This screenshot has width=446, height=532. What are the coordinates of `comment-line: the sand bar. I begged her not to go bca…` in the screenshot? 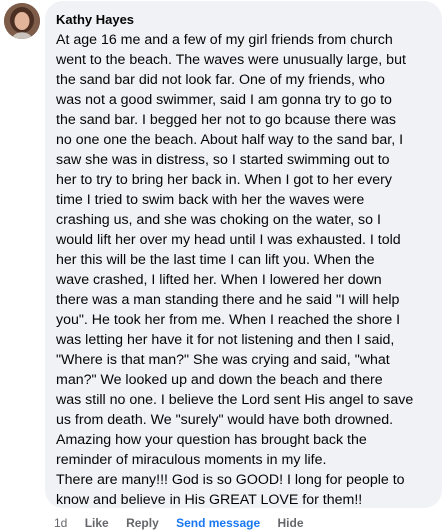 It's located at (226, 120).